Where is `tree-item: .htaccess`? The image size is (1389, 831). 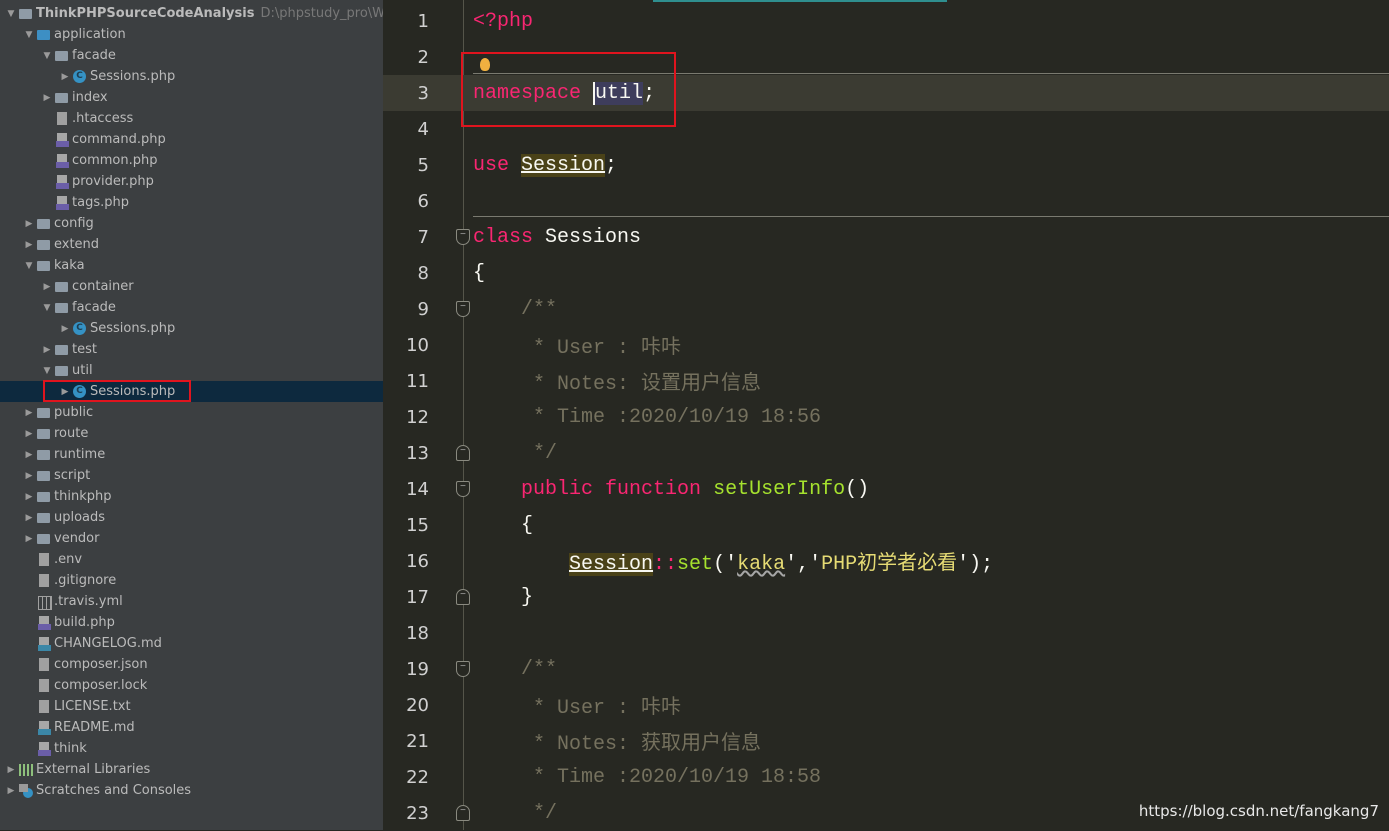 tree-item: .htaccess is located at coordinates (191, 118).